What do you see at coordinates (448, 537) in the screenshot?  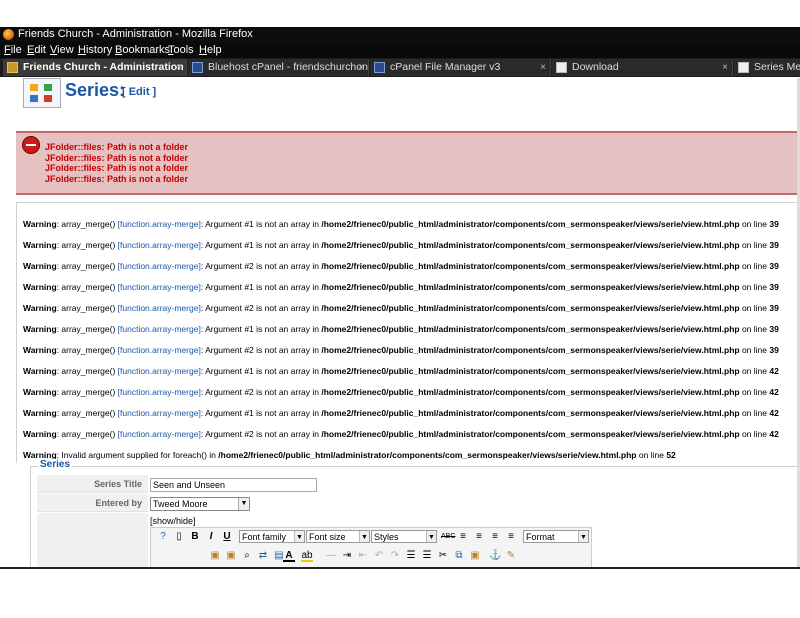 I see `strikethrough-icon: ABC` at bounding box center [448, 537].